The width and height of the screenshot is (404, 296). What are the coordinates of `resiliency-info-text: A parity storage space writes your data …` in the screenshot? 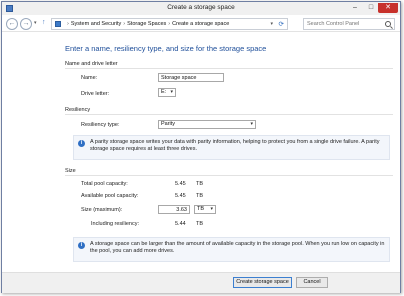 It's located at (235, 145).